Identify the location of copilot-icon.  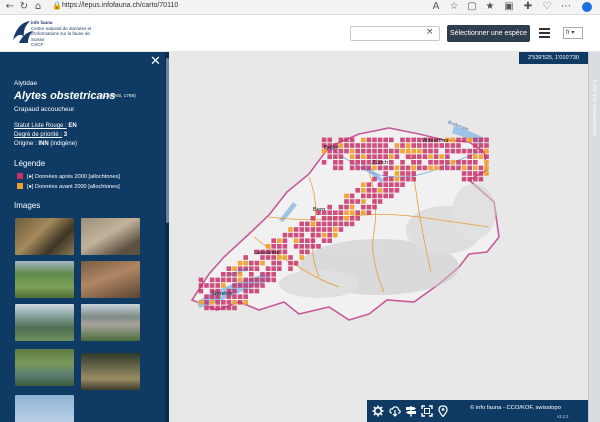
(587, 7).